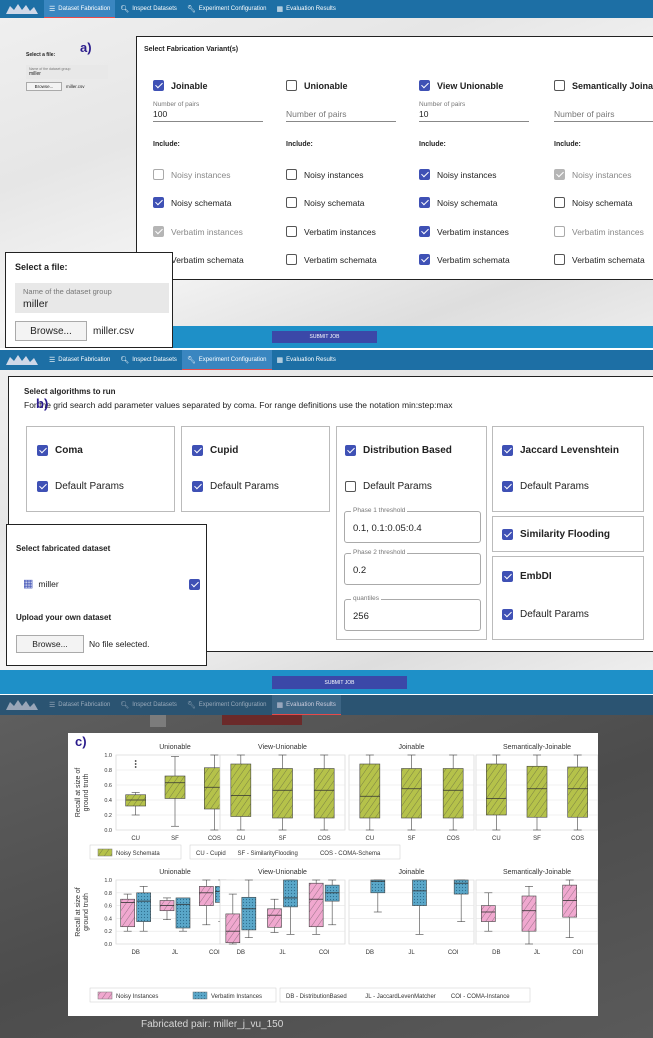  Describe the element at coordinates (194, 584) in the screenshot. I see `dataset-miller-checkbox` at that location.